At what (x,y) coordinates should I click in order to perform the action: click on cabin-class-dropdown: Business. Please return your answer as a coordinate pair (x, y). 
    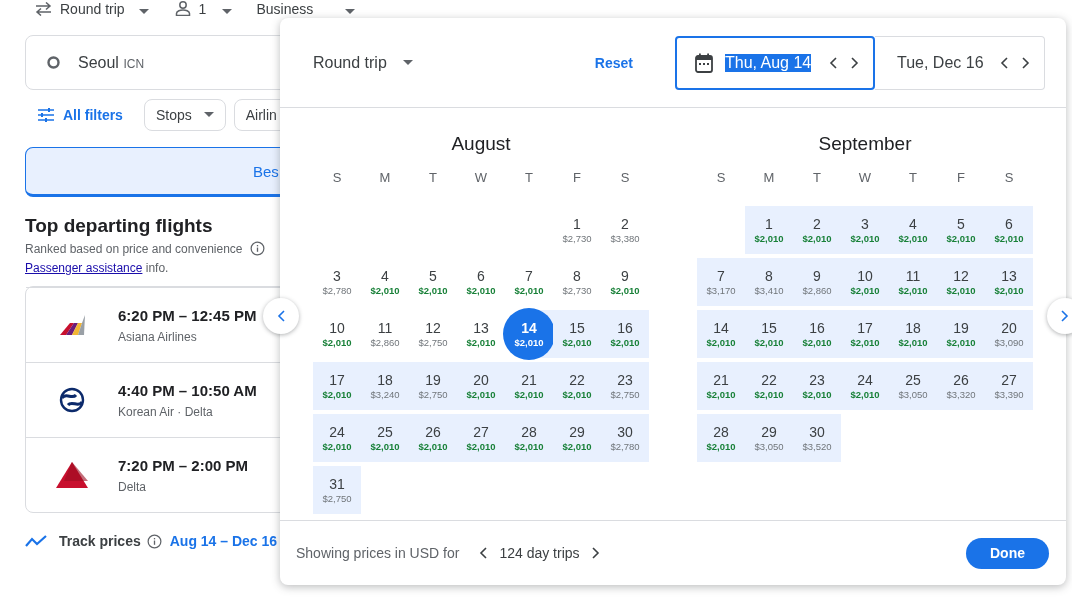
    Looking at the image, I should click on (285, 8).